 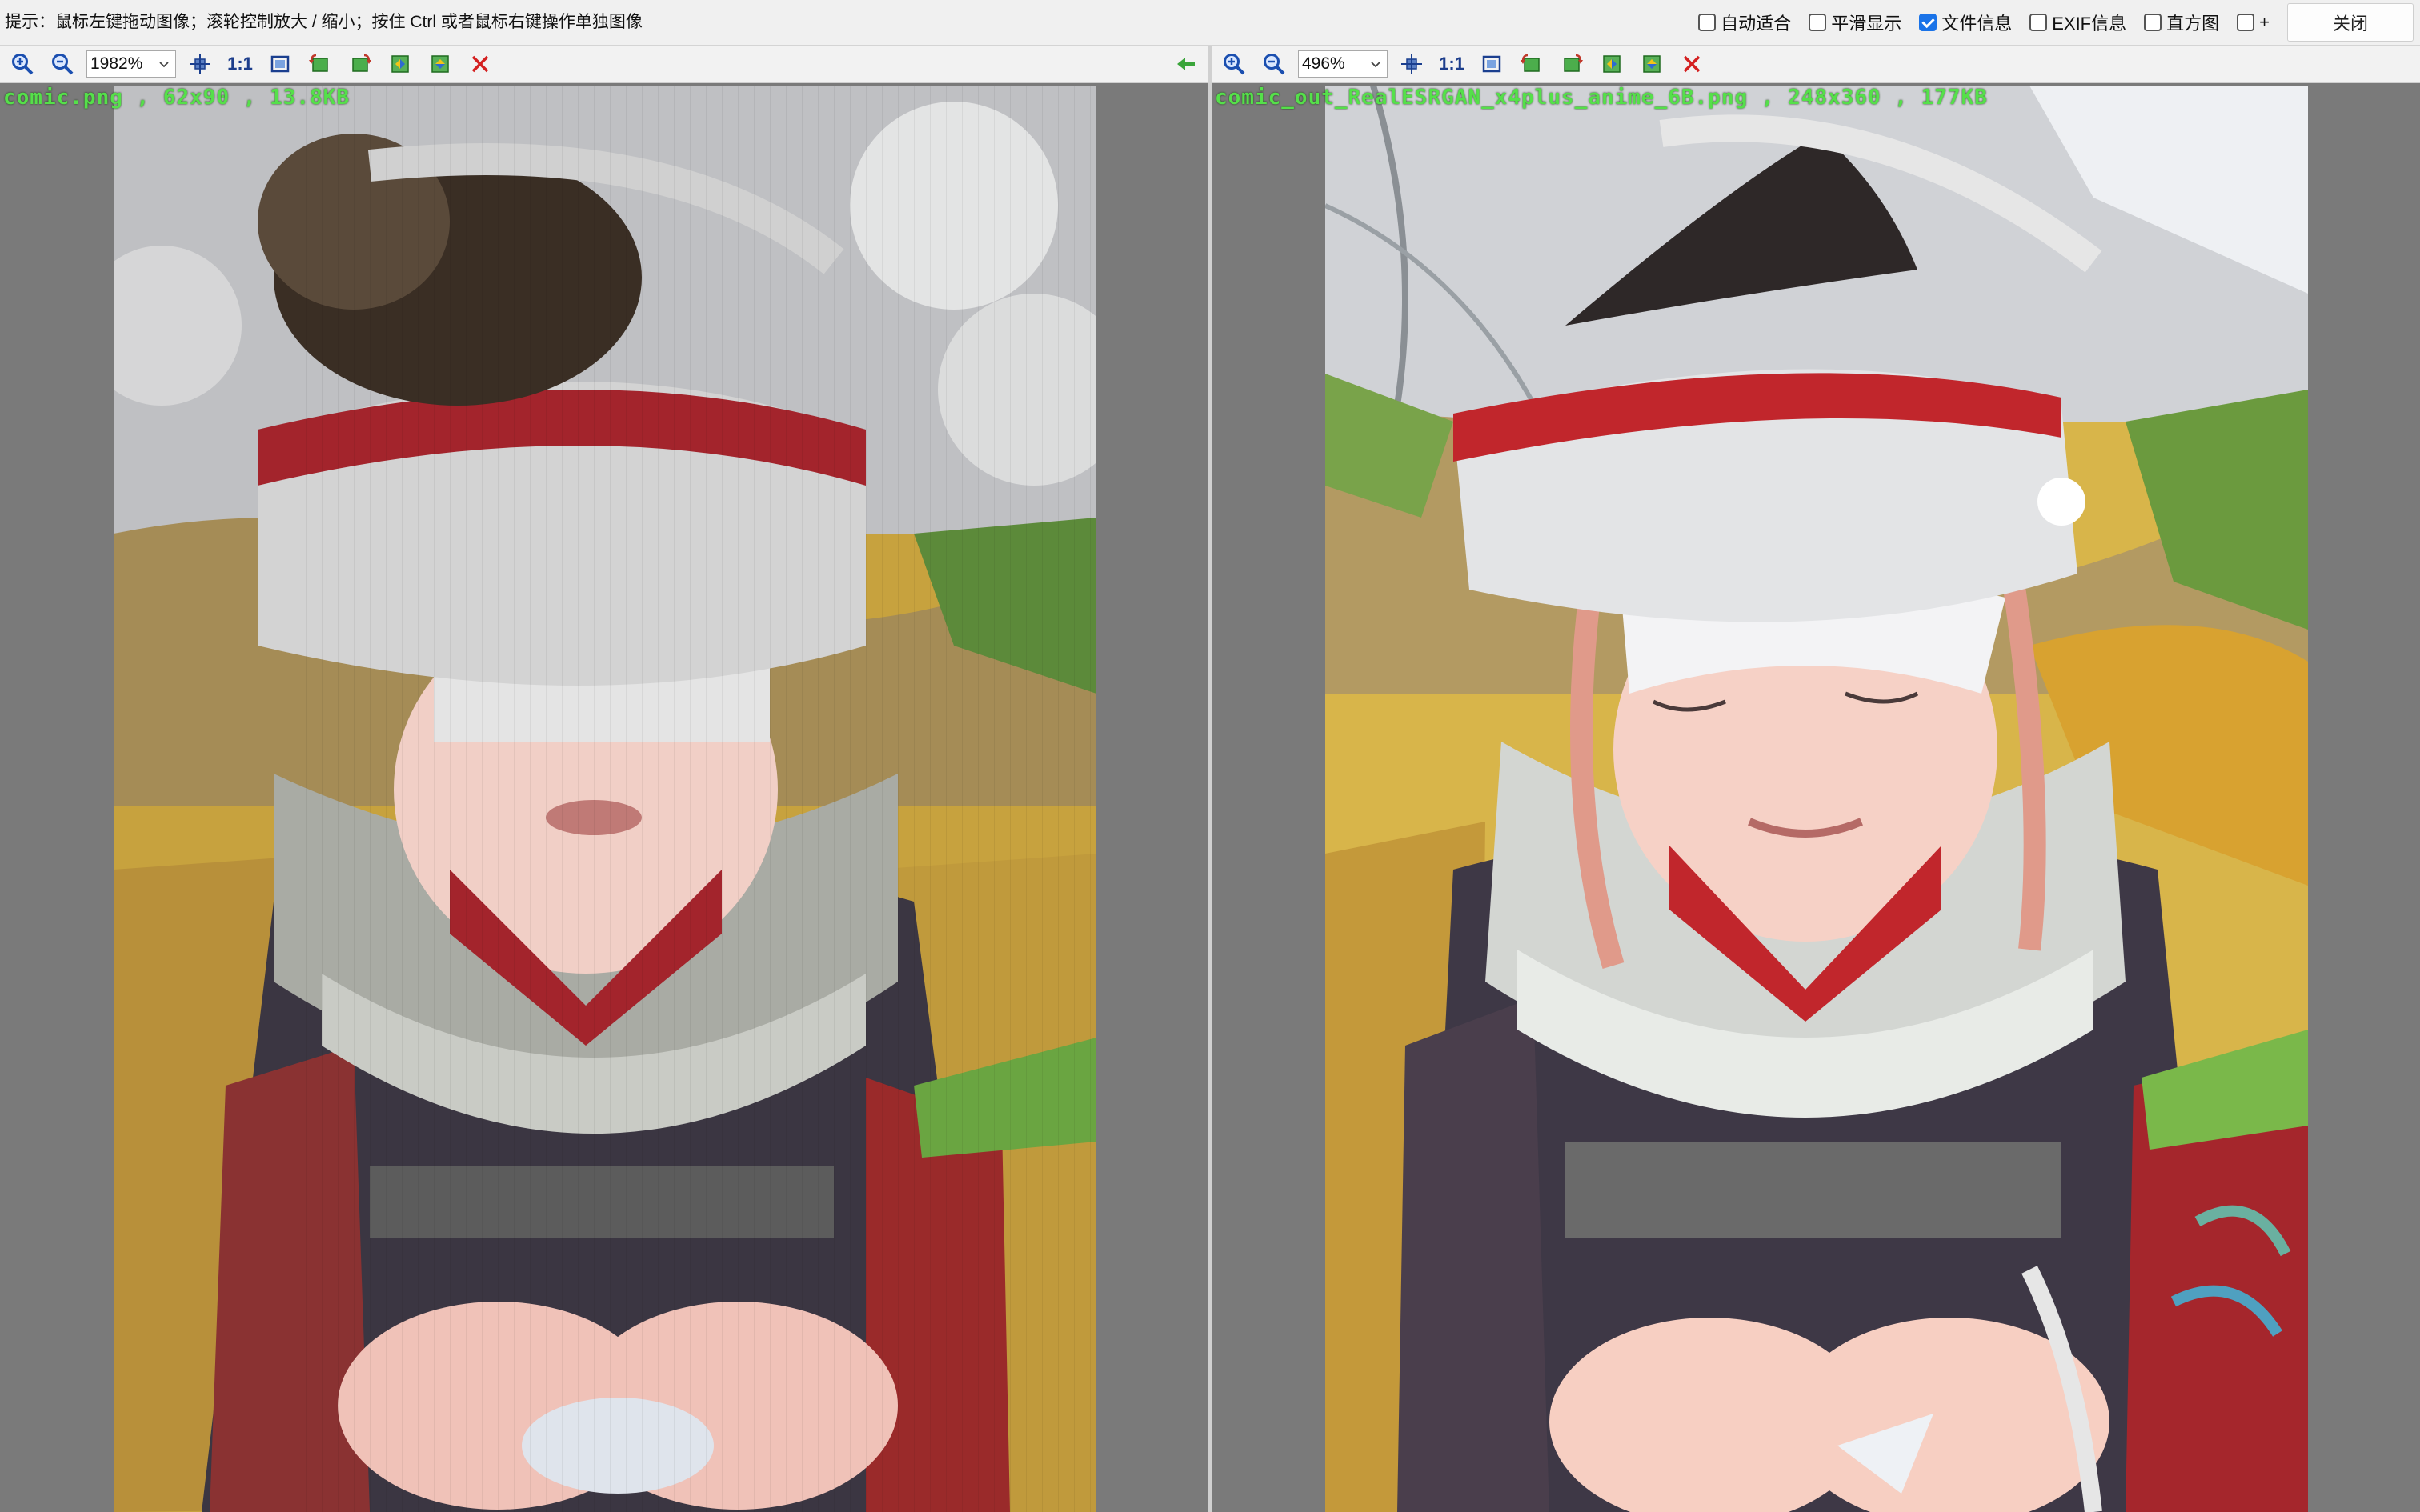 I want to click on histogram-checkbox, so click(x=2153, y=22).